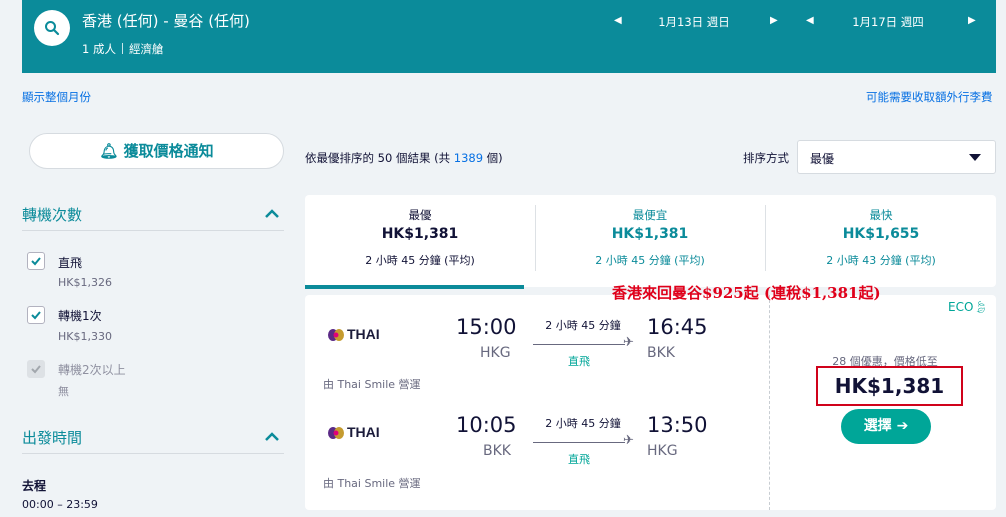 The width and height of the screenshot is (1006, 517). Describe the element at coordinates (468, 158) in the screenshot. I see `results-total: 1389` at that location.